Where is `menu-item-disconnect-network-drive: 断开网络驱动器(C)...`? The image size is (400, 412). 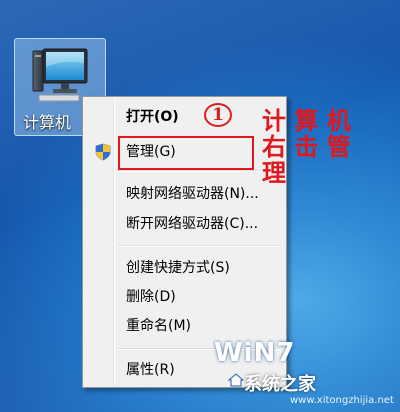 menu-item-disconnect-network-drive: 断开网络驱动器(C)... is located at coordinates (184, 224).